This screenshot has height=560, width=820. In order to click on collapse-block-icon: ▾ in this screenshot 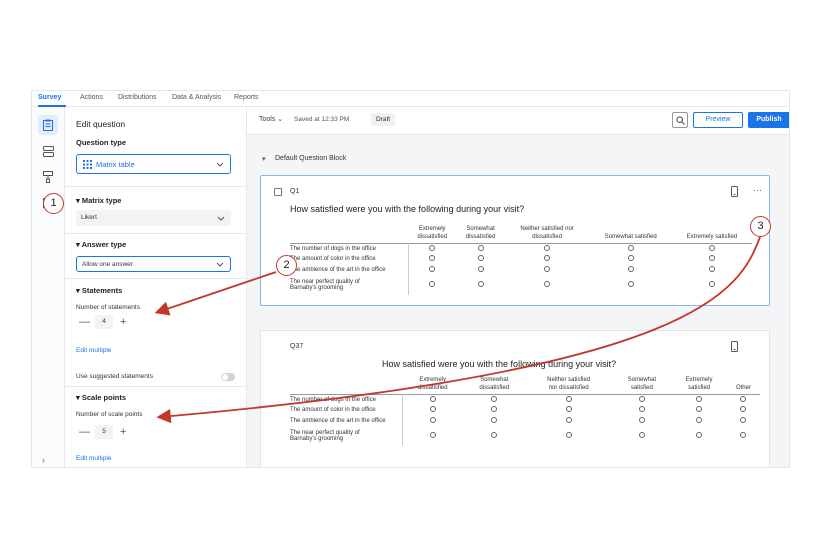, I will do `click(264, 159)`.